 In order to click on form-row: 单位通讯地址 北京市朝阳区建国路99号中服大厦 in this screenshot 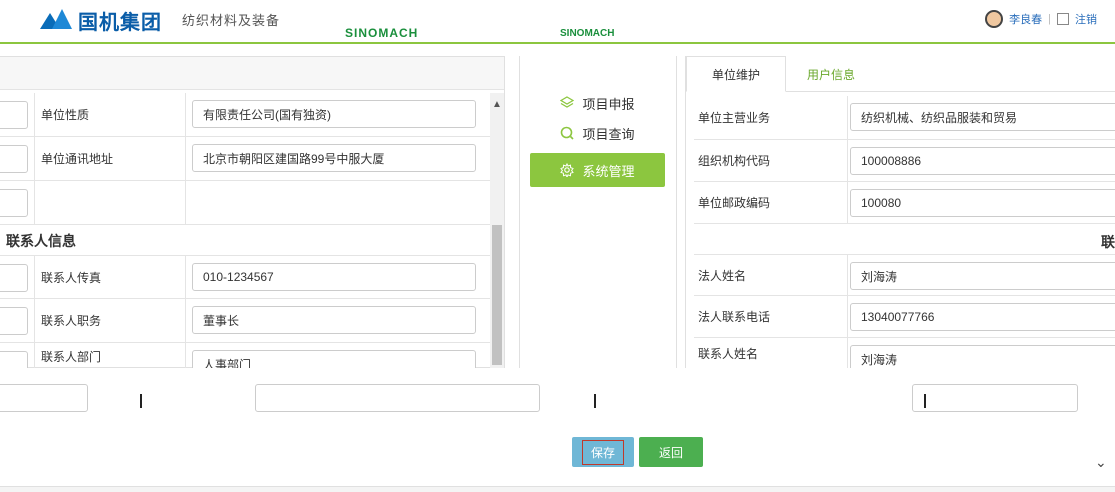, I will do `click(245, 159)`.